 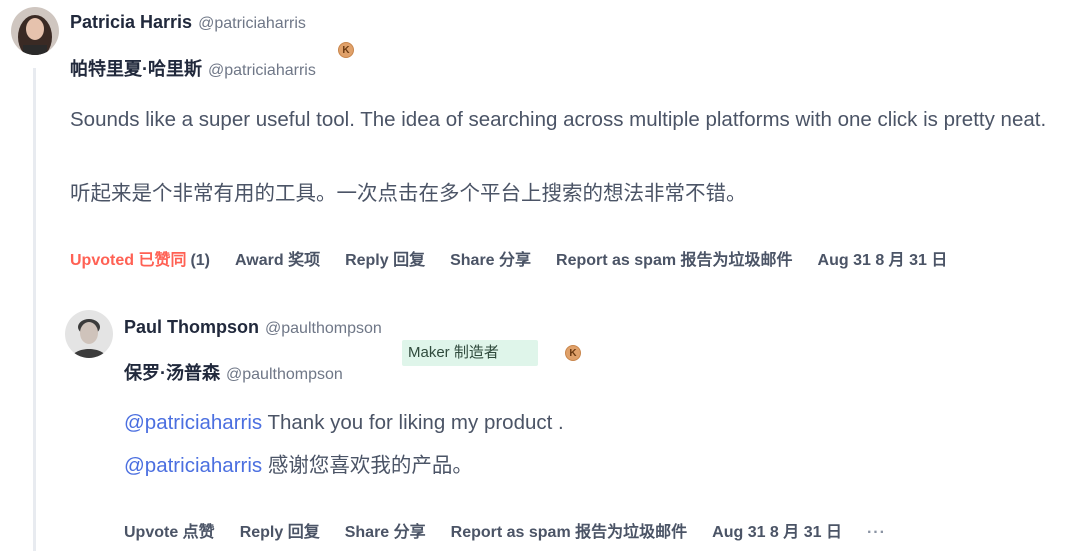 What do you see at coordinates (172, 373) in the screenshot?
I see `author-name-zh: 保罗·汤普森` at bounding box center [172, 373].